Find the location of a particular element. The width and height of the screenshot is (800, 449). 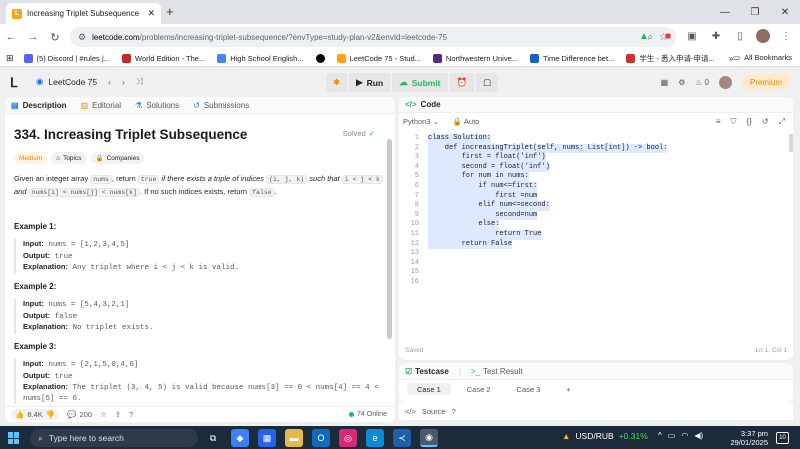

line-number: 1 is located at coordinates (416, 138).